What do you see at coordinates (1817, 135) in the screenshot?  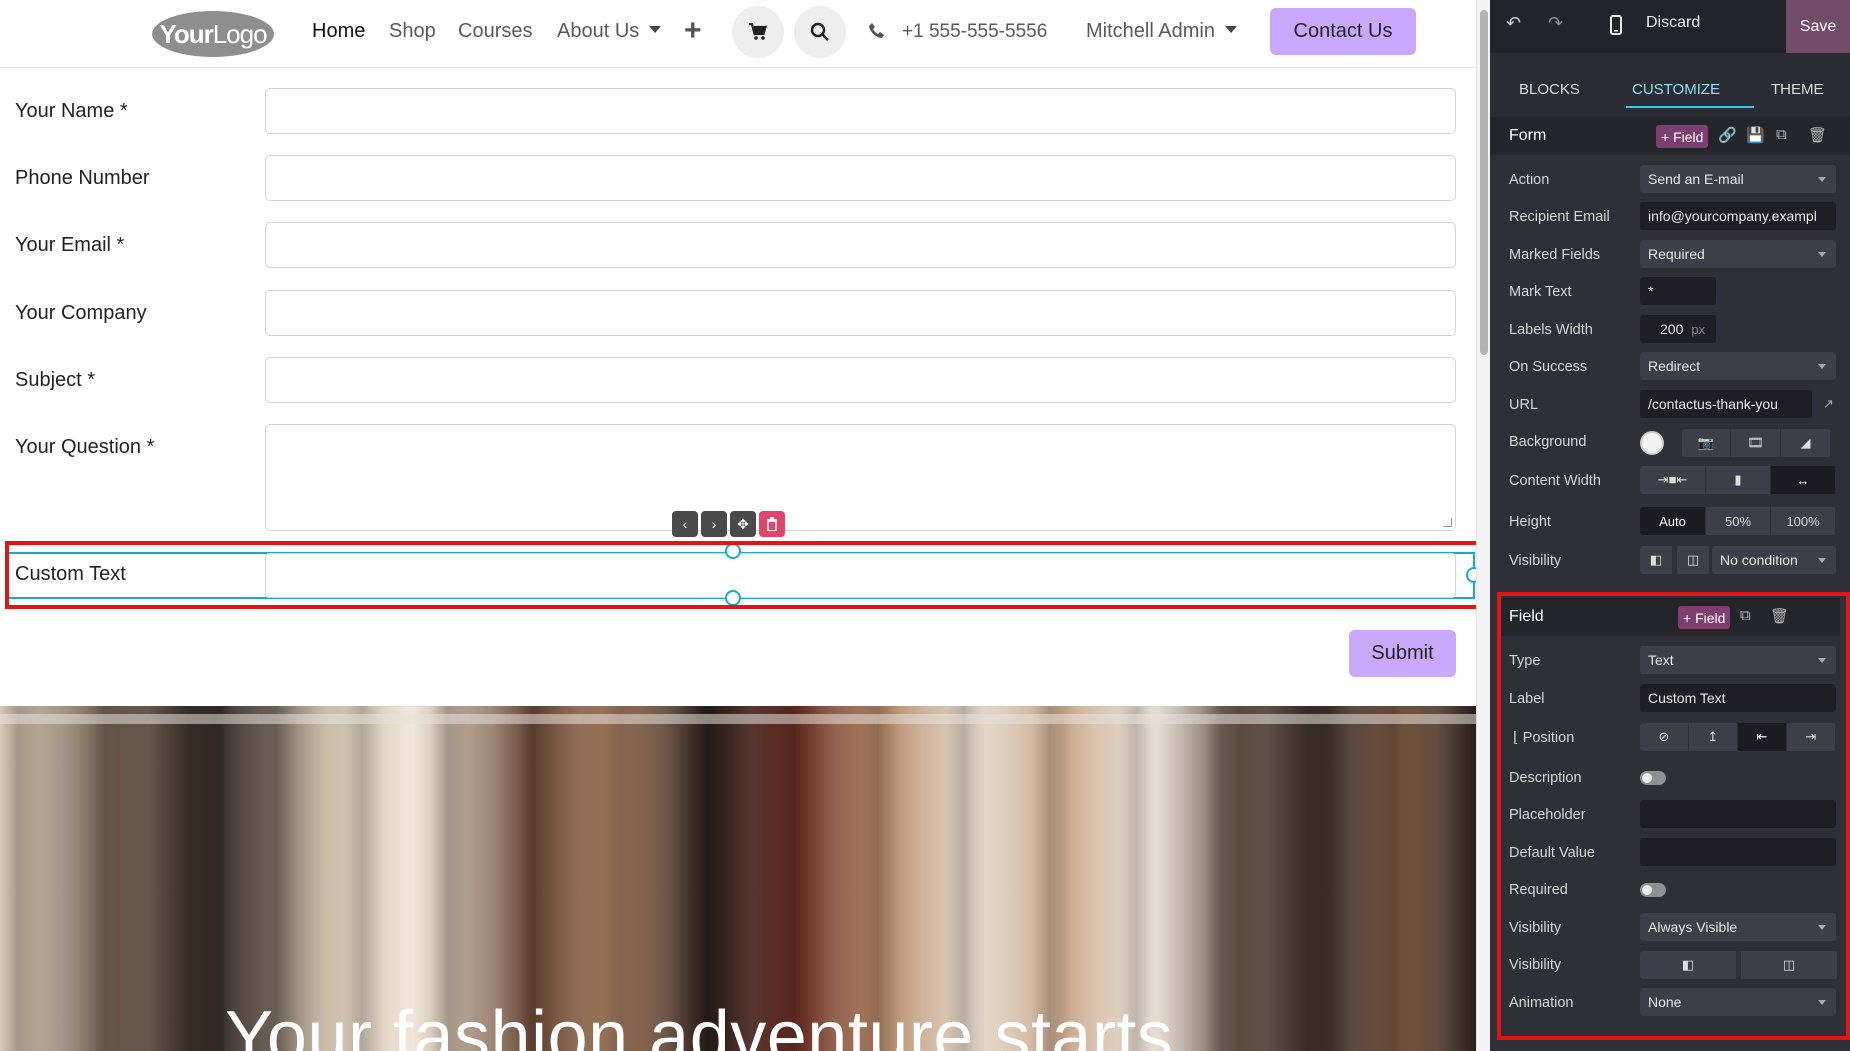 I see `delete-icon: 🗑` at bounding box center [1817, 135].